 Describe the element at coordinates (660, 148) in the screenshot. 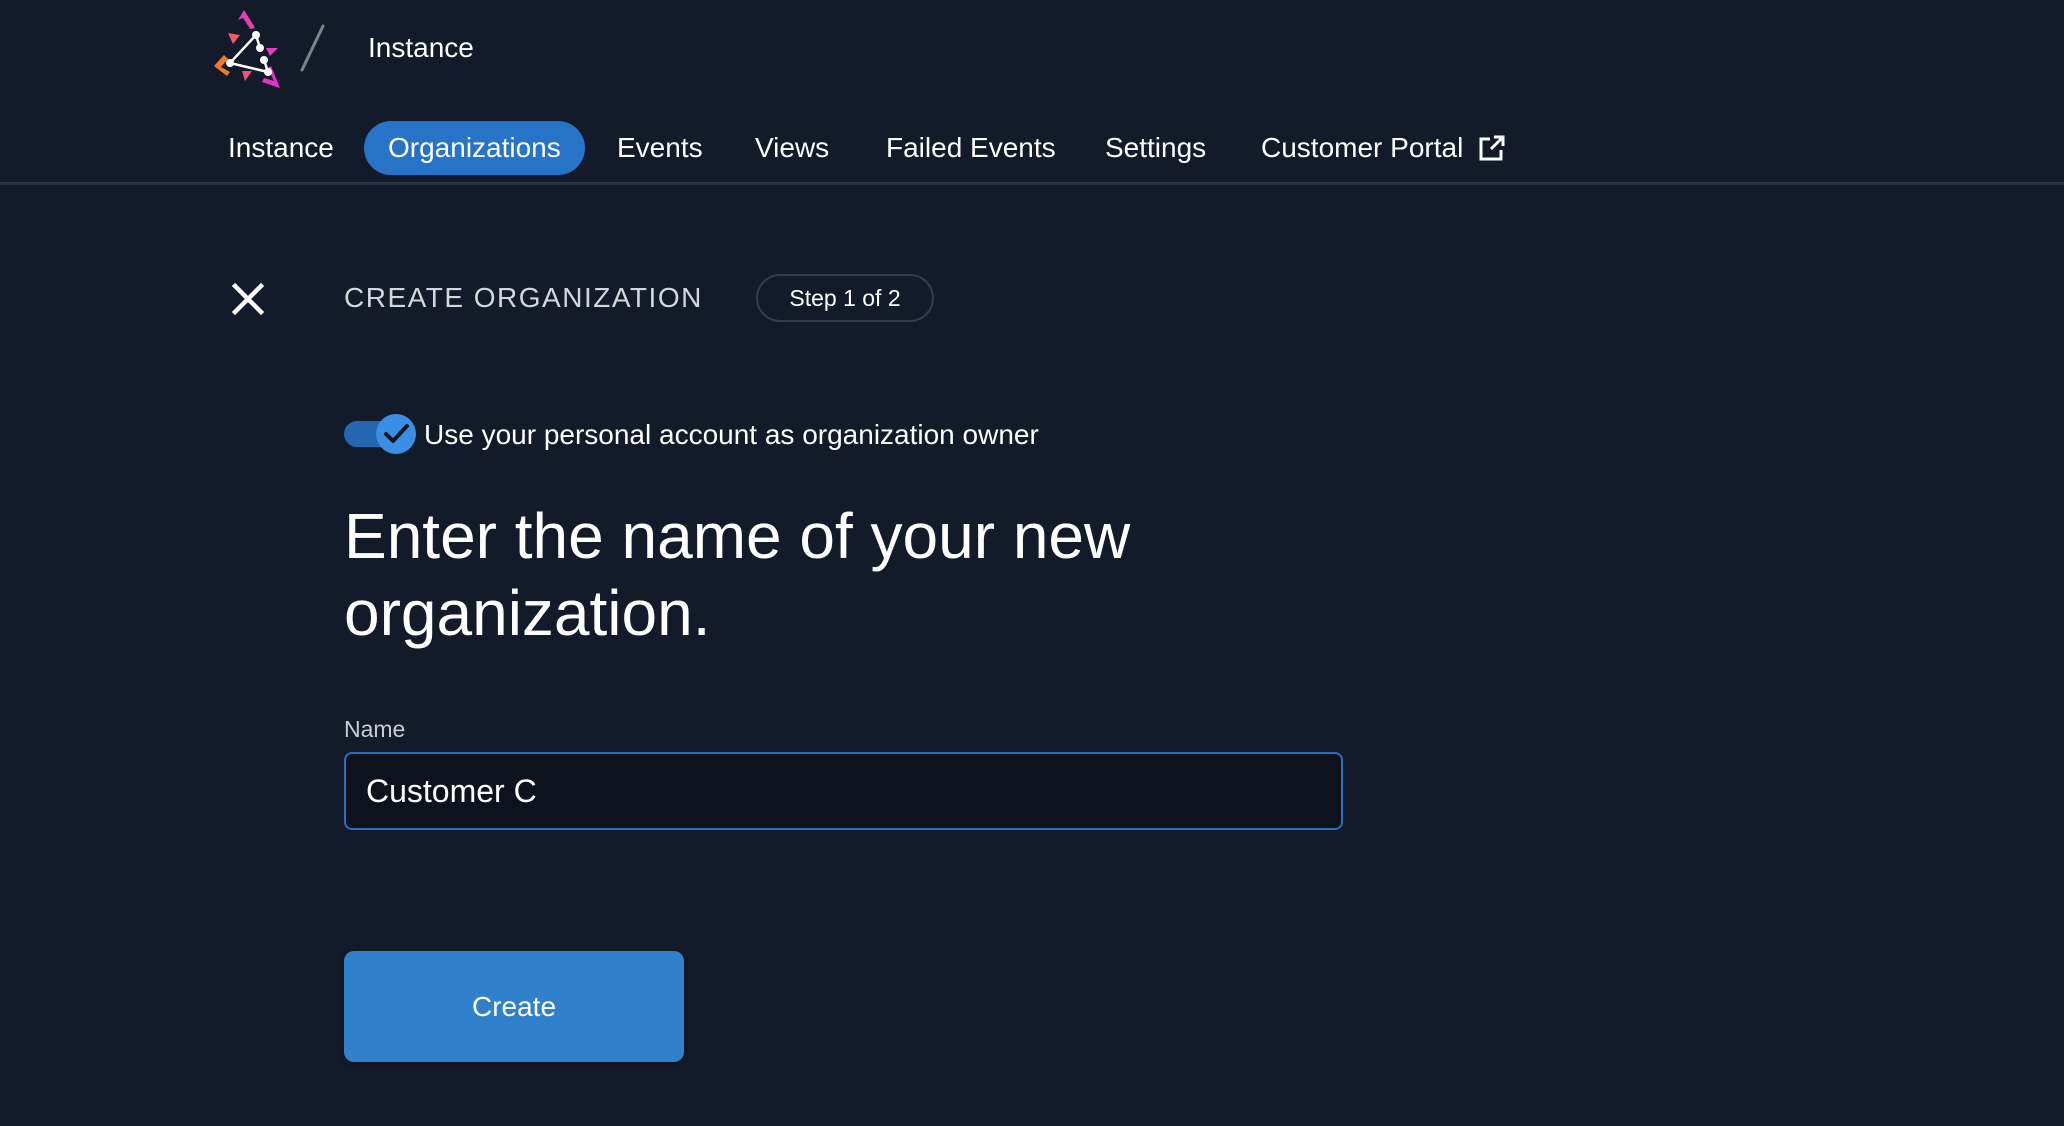

I see `nav-tab-events: Events` at that location.